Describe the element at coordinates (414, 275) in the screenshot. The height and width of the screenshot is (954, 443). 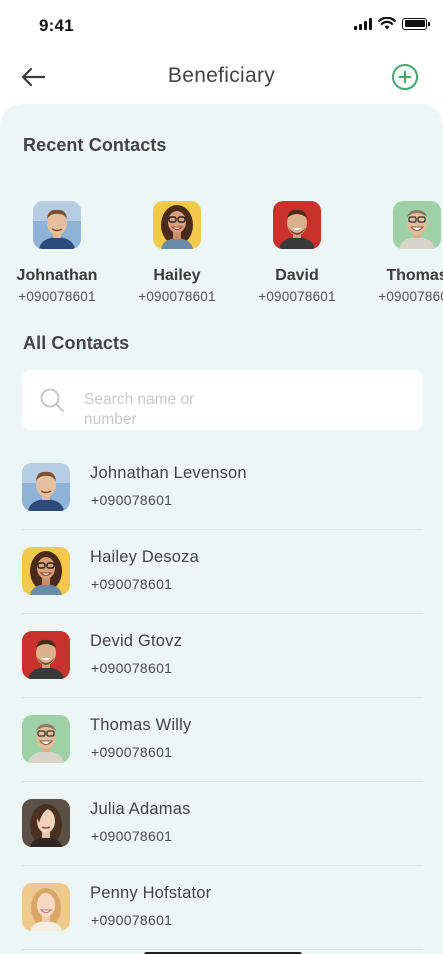
I see `recent-contact-name: Thomas` at that location.